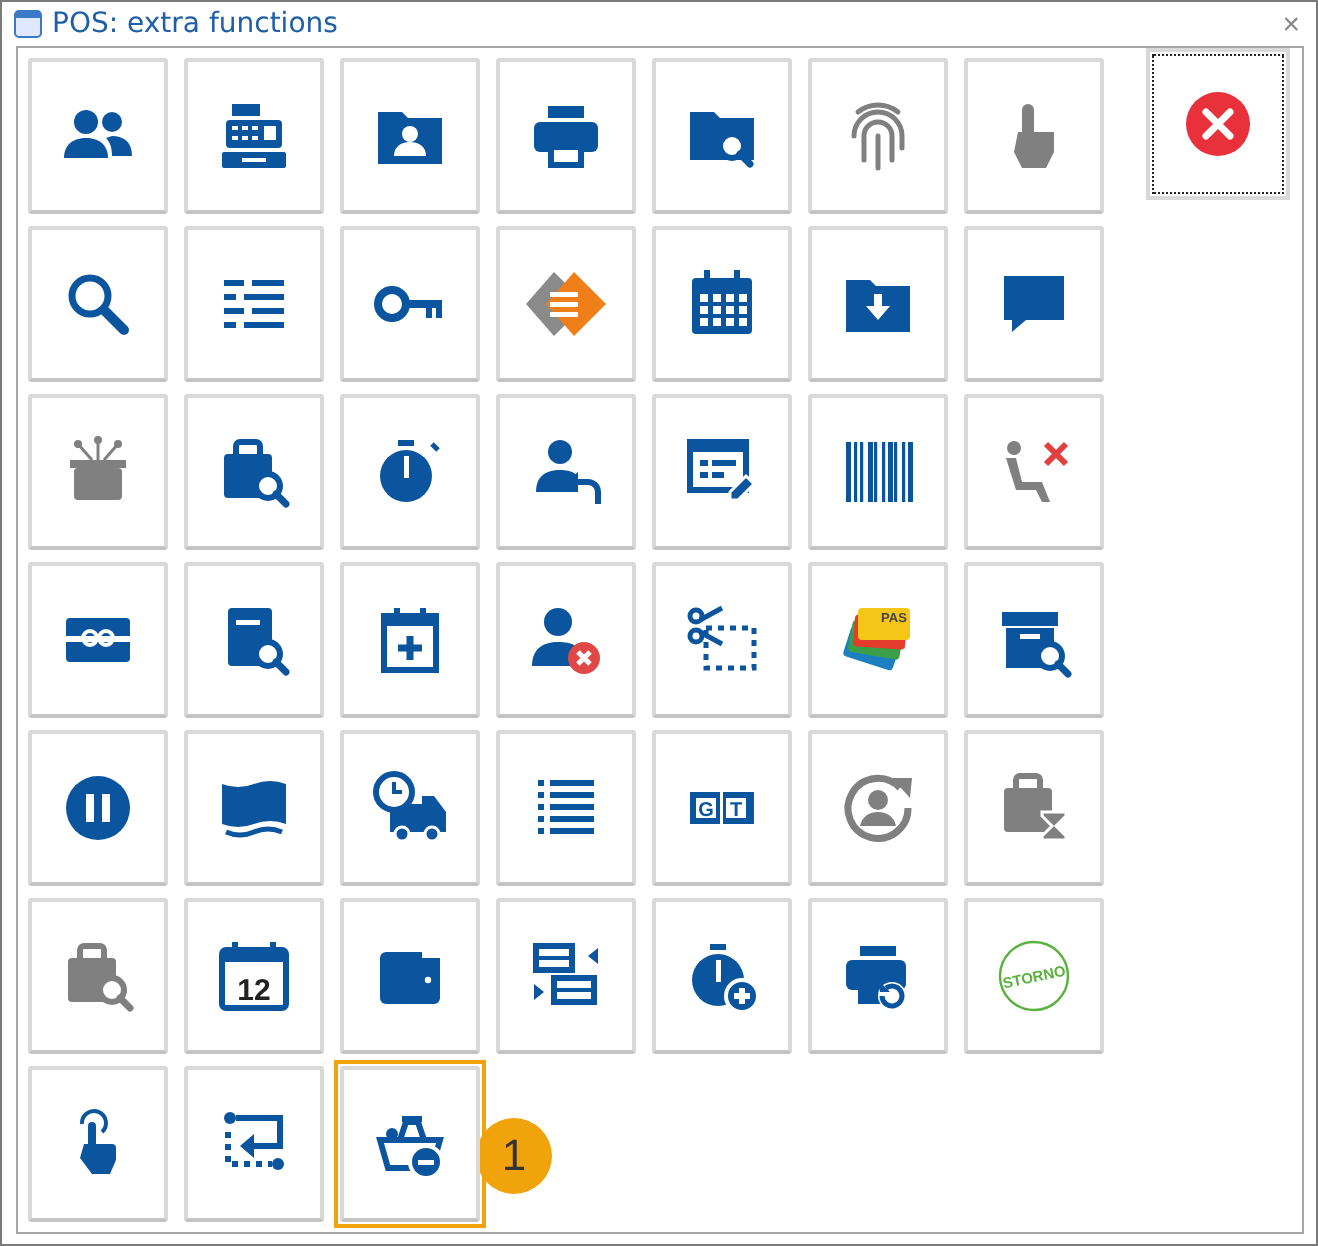 Image resolution: width=1318 pixels, height=1246 pixels. I want to click on function-button: 12, so click(254, 976).